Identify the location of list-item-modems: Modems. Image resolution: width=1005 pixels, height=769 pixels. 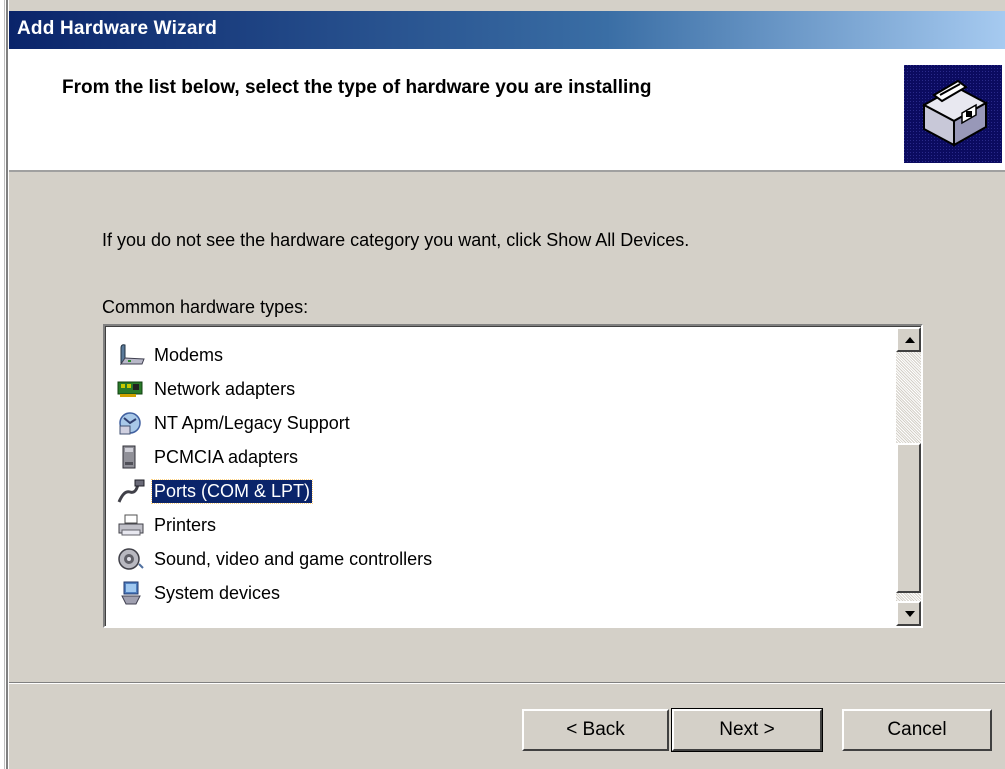
(275, 355).